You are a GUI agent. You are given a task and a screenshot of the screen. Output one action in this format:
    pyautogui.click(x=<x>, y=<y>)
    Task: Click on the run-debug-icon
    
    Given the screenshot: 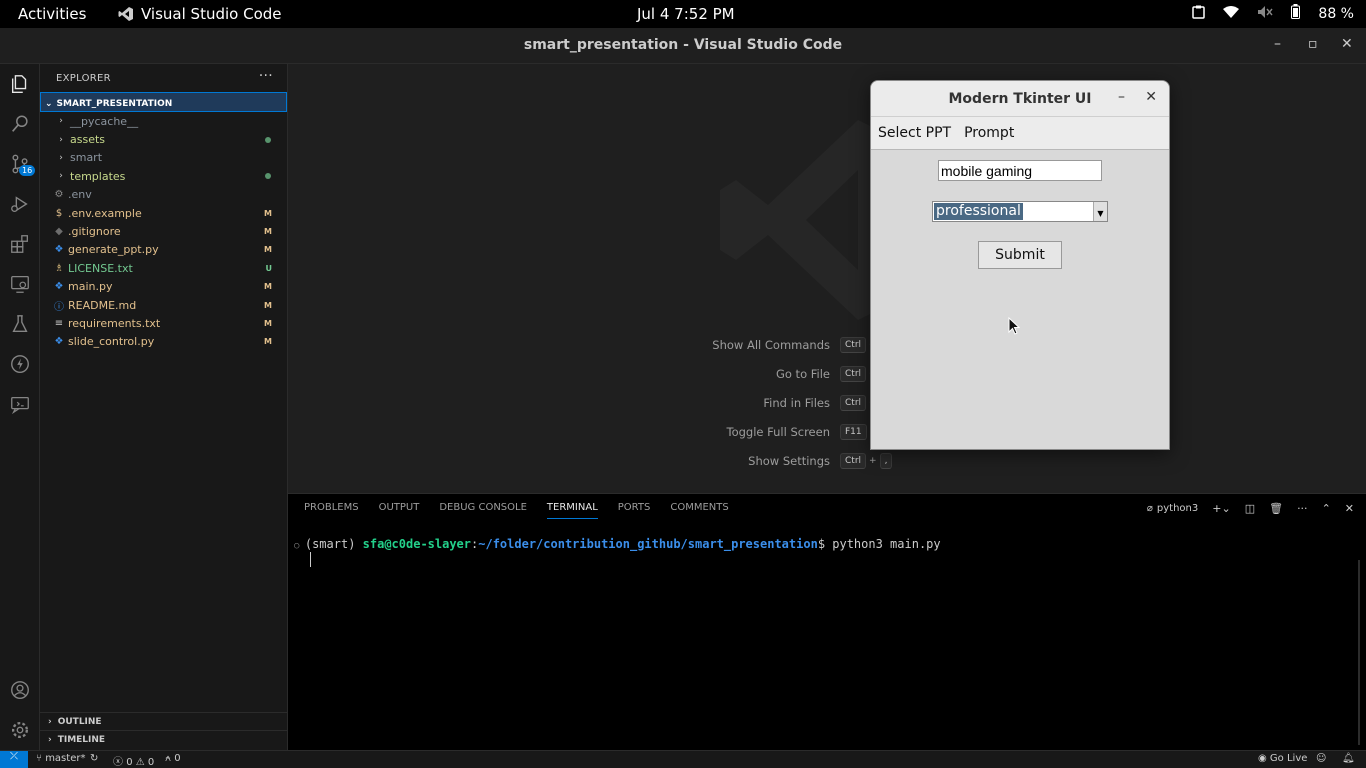 What is the action you would take?
    pyautogui.click(x=20, y=204)
    